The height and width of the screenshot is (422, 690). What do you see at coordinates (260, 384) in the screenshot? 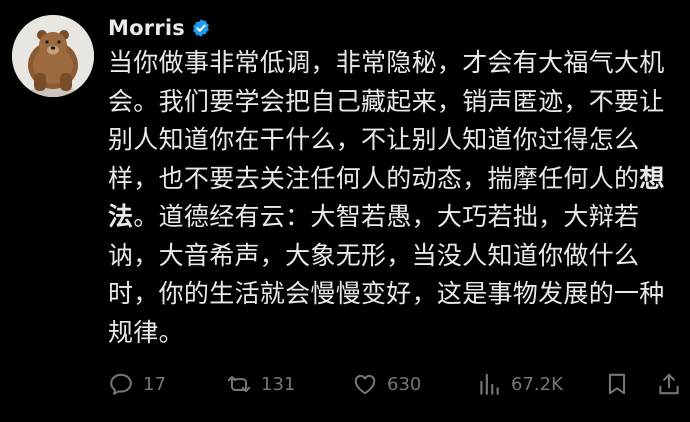
I see `repost-button: 131` at bounding box center [260, 384].